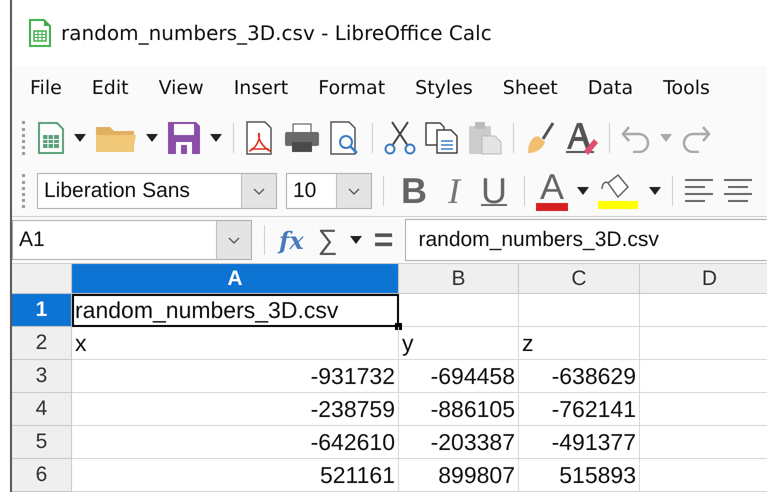 Image resolution: width=767 pixels, height=492 pixels. Describe the element at coordinates (260, 138) in the screenshot. I see `pdf-export-icon` at that location.